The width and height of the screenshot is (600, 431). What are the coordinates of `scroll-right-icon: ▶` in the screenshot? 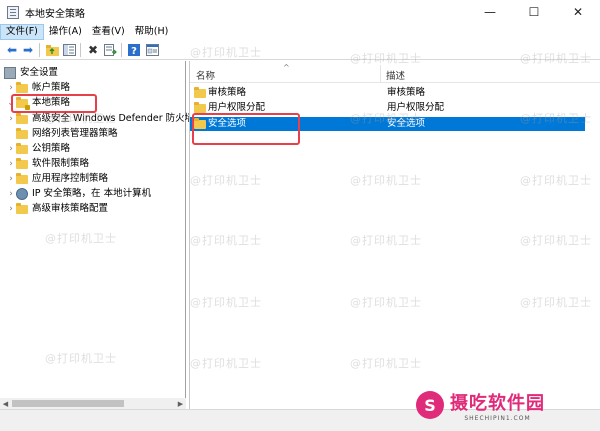 It's located at (180, 403).